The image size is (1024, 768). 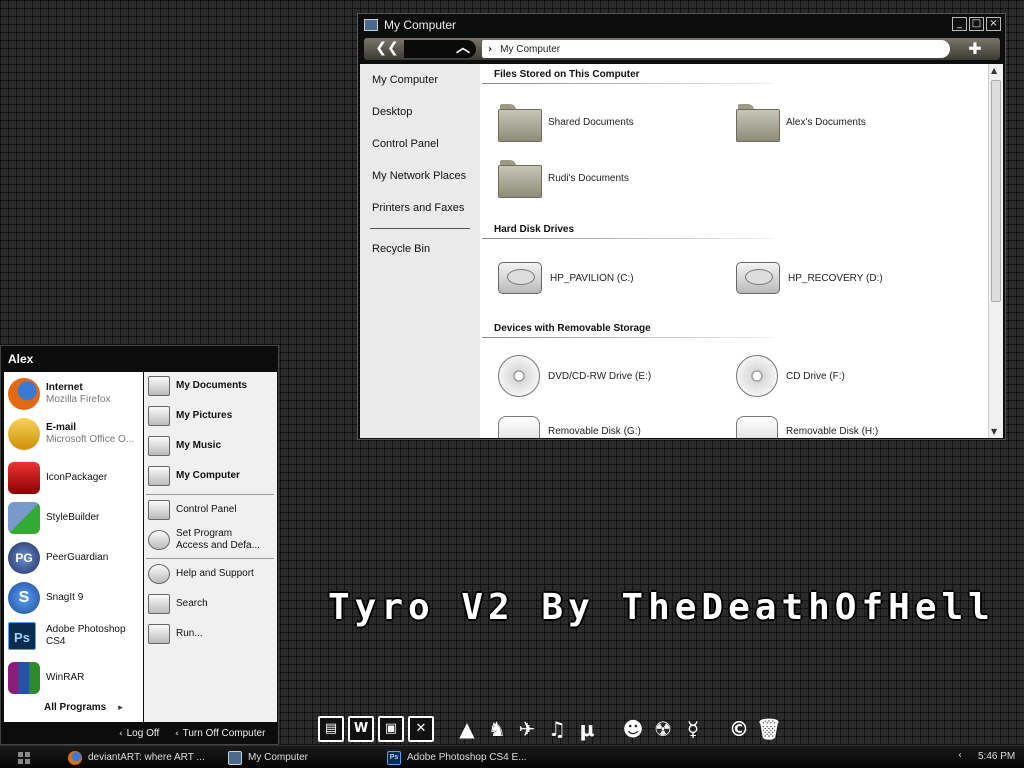 What do you see at coordinates (387, 49) in the screenshot?
I see `back-button: ❮❮` at bounding box center [387, 49].